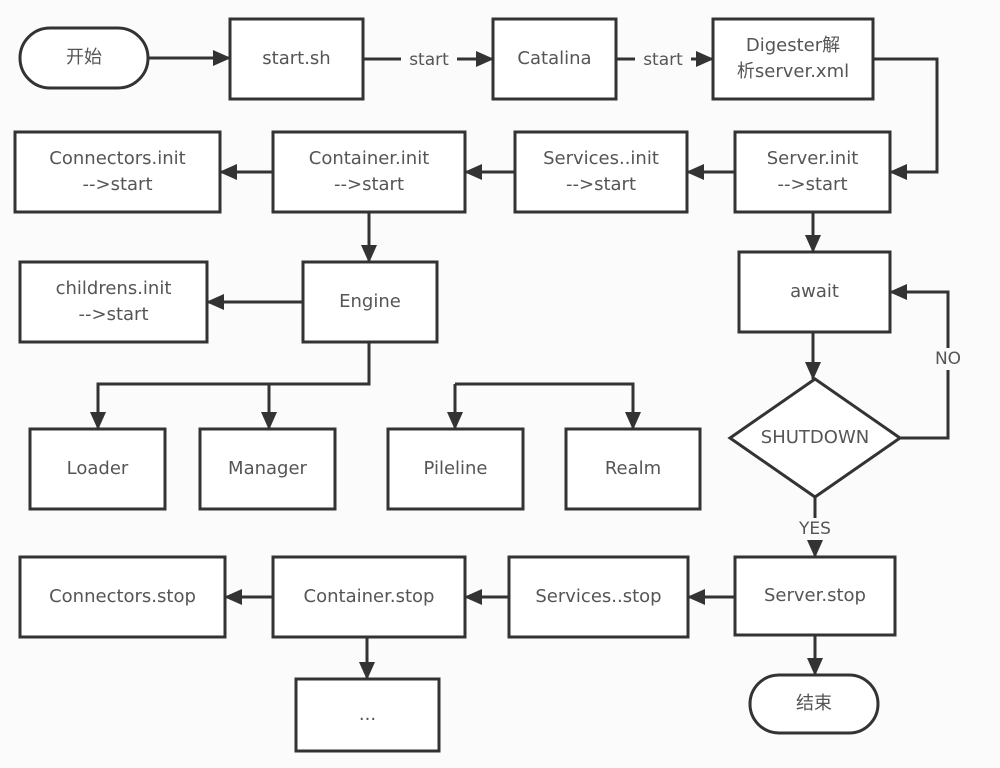 The height and width of the screenshot is (768, 1000). I want to click on node-label: Loader, so click(98, 468).